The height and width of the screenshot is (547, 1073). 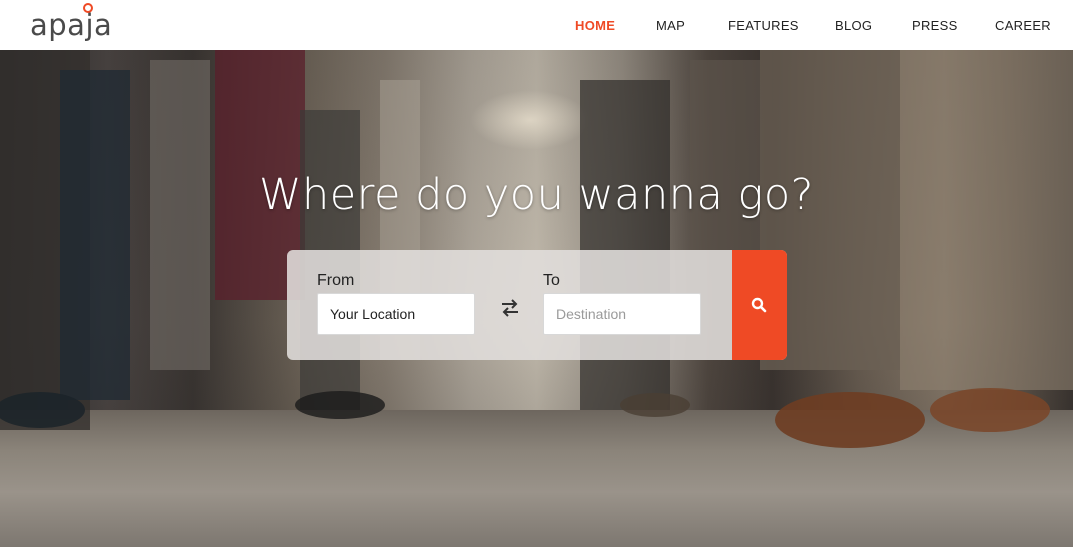 What do you see at coordinates (853, 25) in the screenshot?
I see `nav-item-blog: BLOG` at bounding box center [853, 25].